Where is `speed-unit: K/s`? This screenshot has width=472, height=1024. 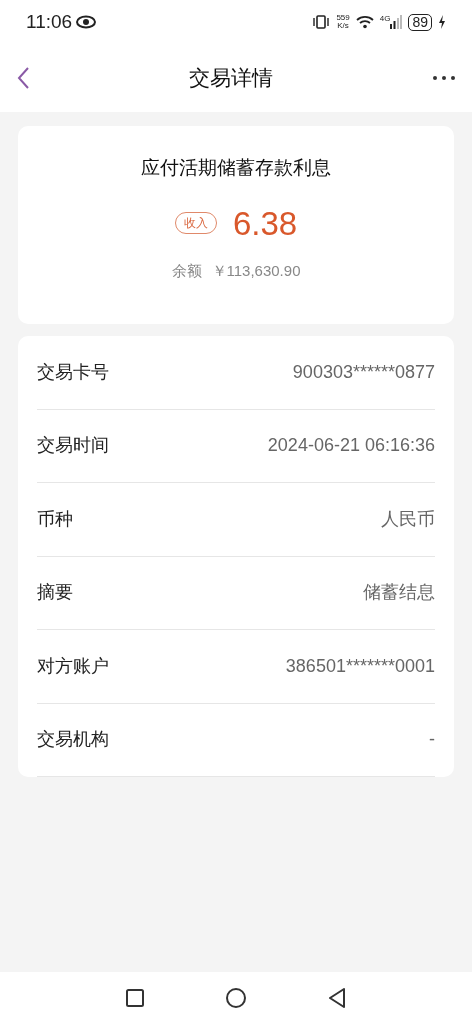 speed-unit: K/s is located at coordinates (343, 26).